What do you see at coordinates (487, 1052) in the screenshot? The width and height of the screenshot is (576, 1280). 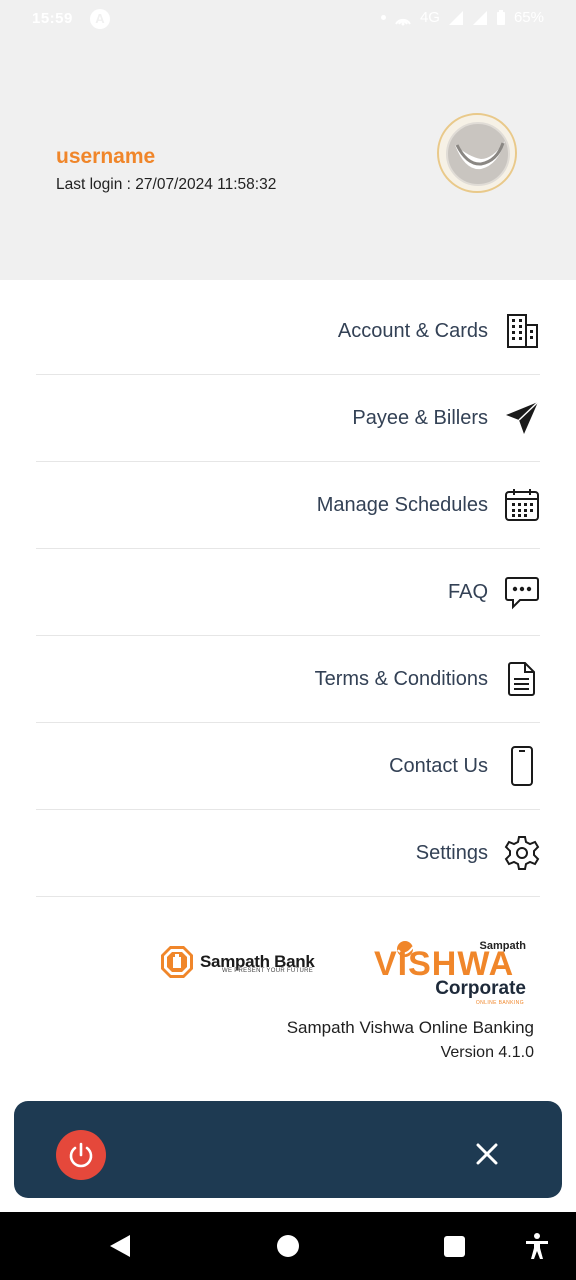 I see `app-version: Version 4.1.0` at bounding box center [487, 1052].